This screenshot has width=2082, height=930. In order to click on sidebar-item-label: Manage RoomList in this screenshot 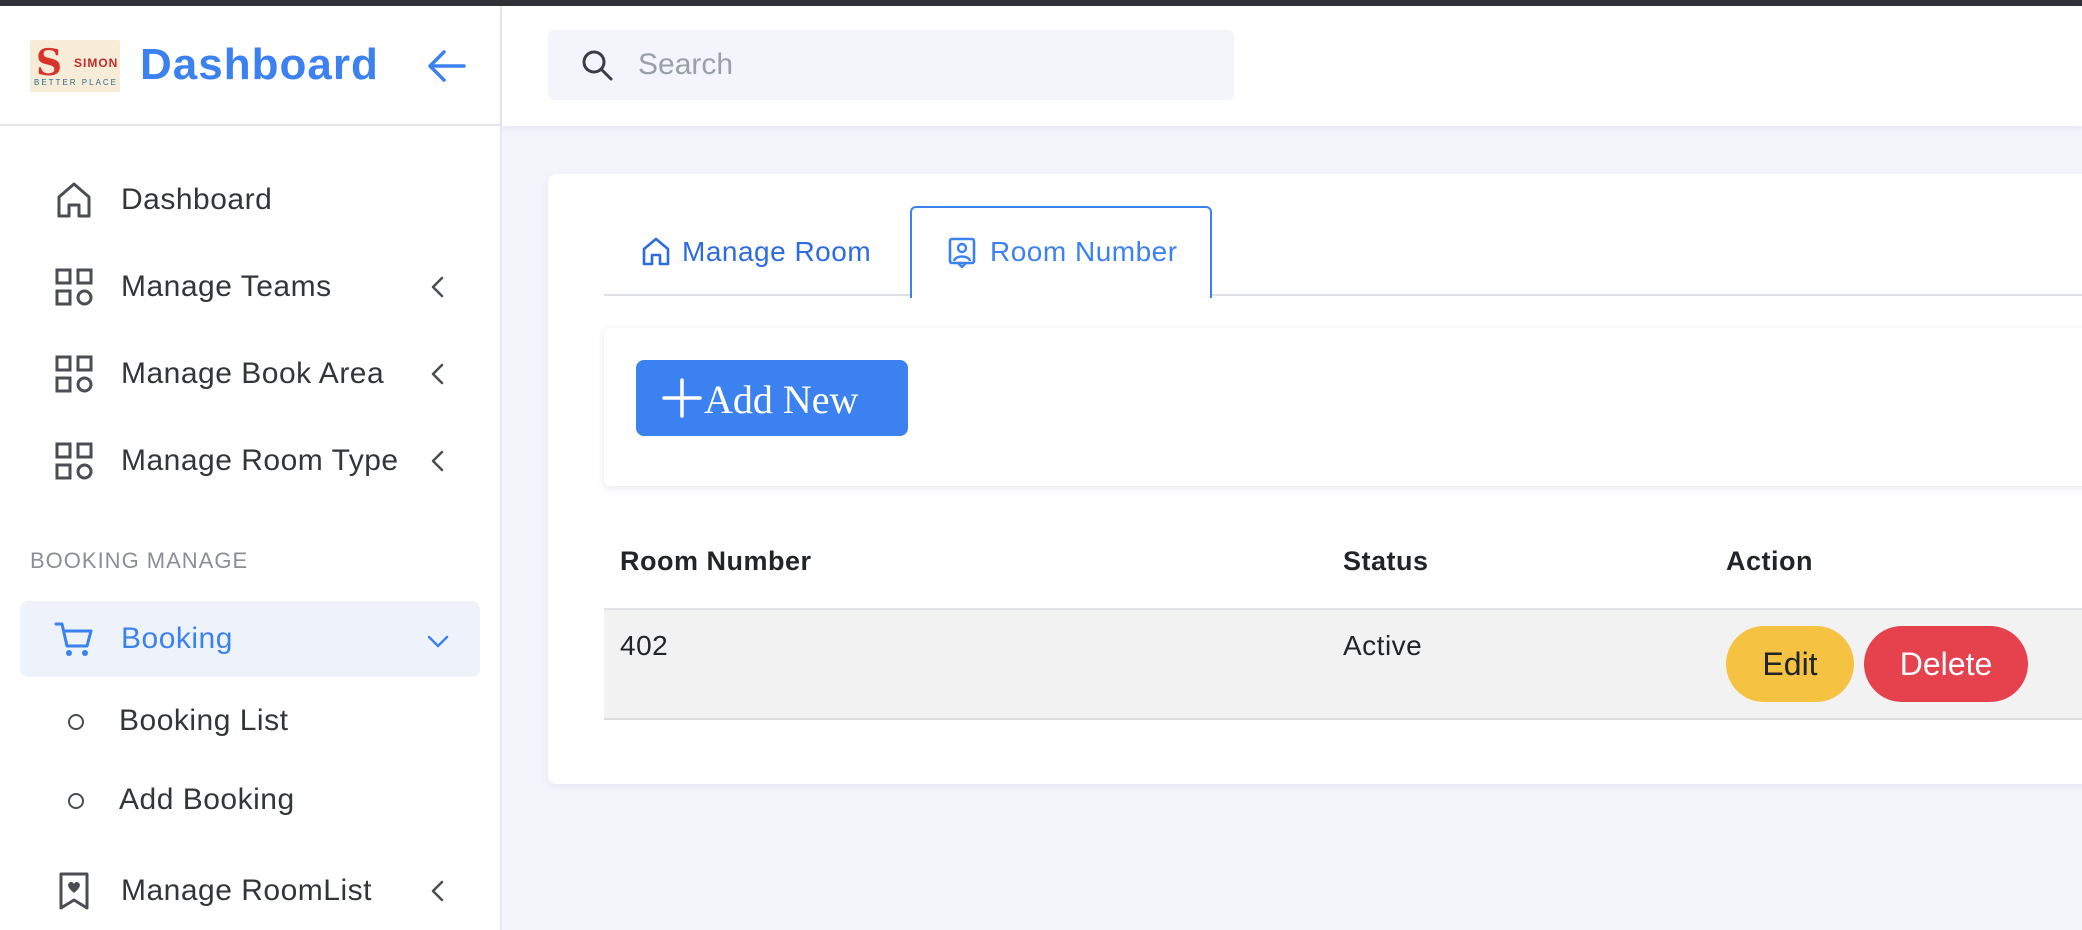, I will do `click(246, 890)`.